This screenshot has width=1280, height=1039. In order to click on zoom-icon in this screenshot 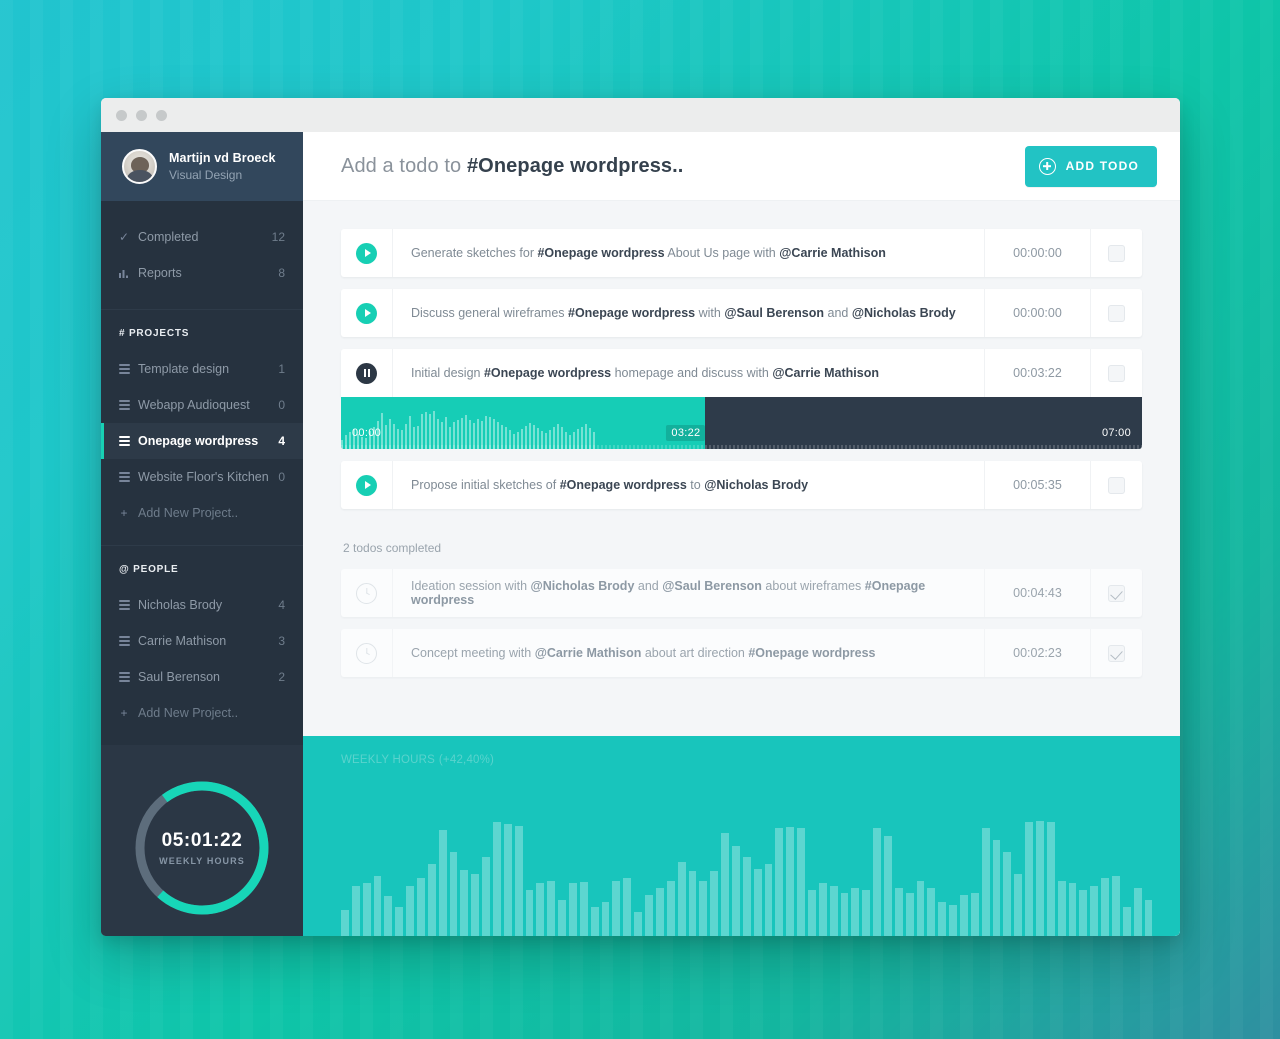, I will do `click(161, 115)`.